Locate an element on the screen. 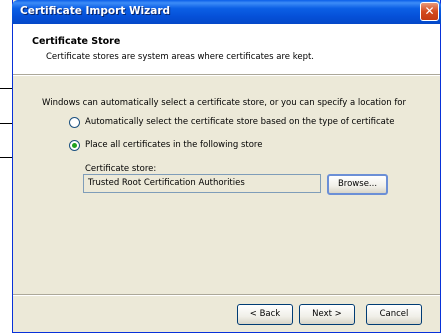 The height and width of the screenshot is (333, 441). back-button: < Back is located at coordinates (265, 314).